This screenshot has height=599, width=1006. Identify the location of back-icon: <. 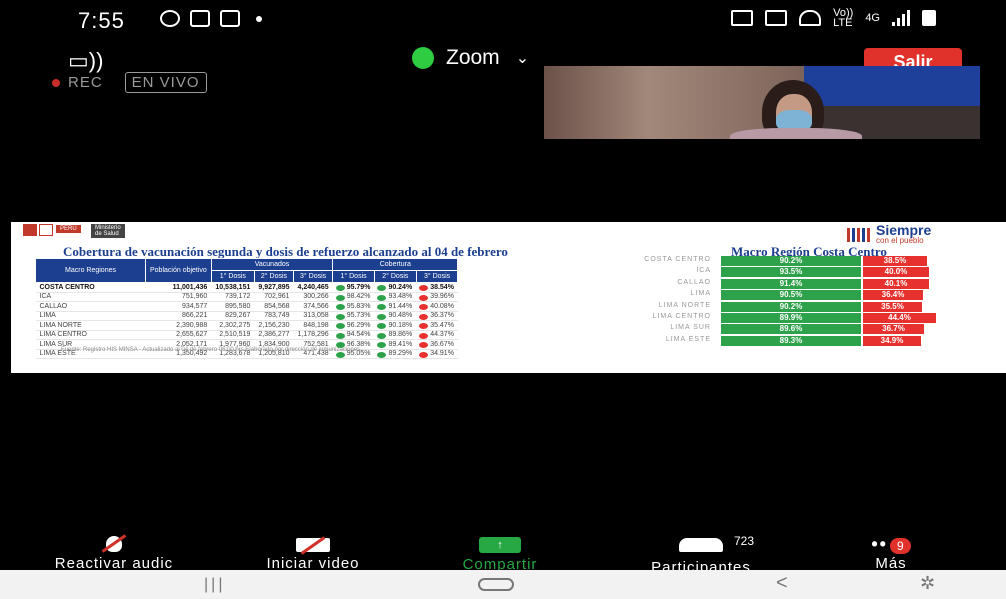
(782, 583).